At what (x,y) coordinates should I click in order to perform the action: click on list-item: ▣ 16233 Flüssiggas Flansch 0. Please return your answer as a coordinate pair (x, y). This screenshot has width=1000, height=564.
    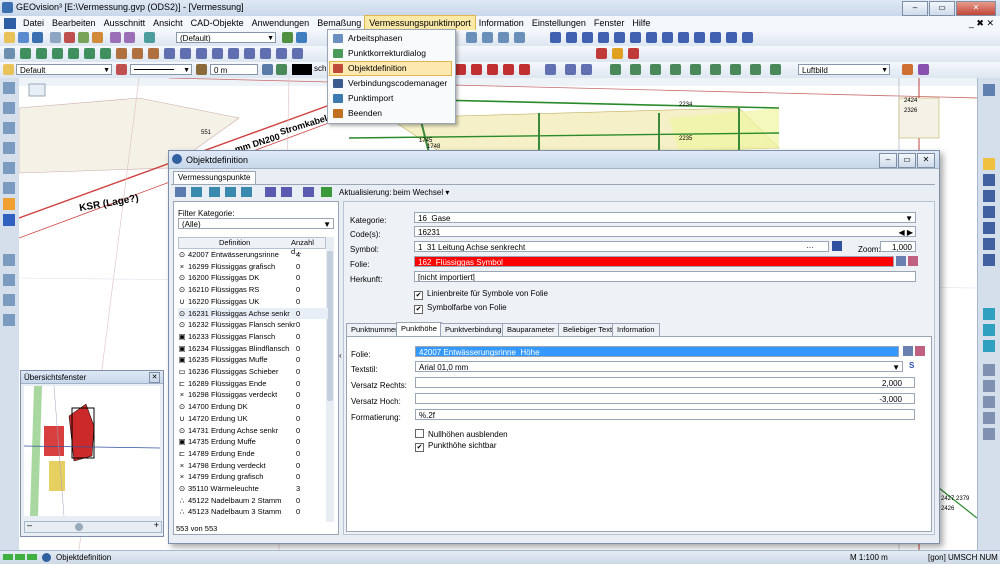
    Looking at the image, I should click on (253, 336).